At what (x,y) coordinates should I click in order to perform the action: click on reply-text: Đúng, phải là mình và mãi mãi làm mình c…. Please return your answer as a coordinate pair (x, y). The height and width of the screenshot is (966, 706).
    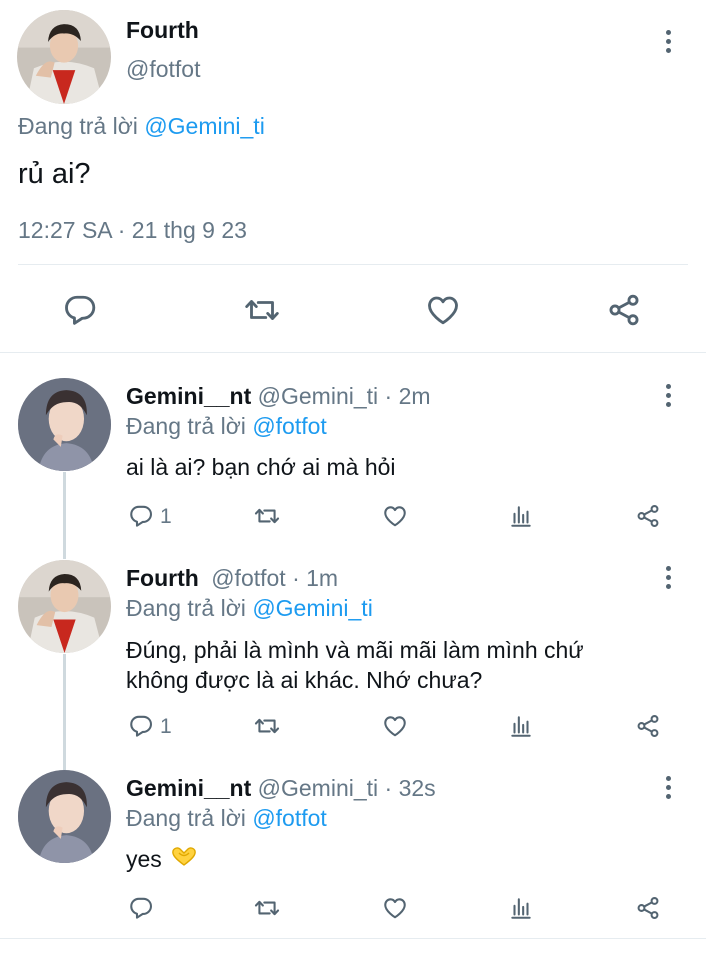
    Looking at the image, I should click on (355, 665).